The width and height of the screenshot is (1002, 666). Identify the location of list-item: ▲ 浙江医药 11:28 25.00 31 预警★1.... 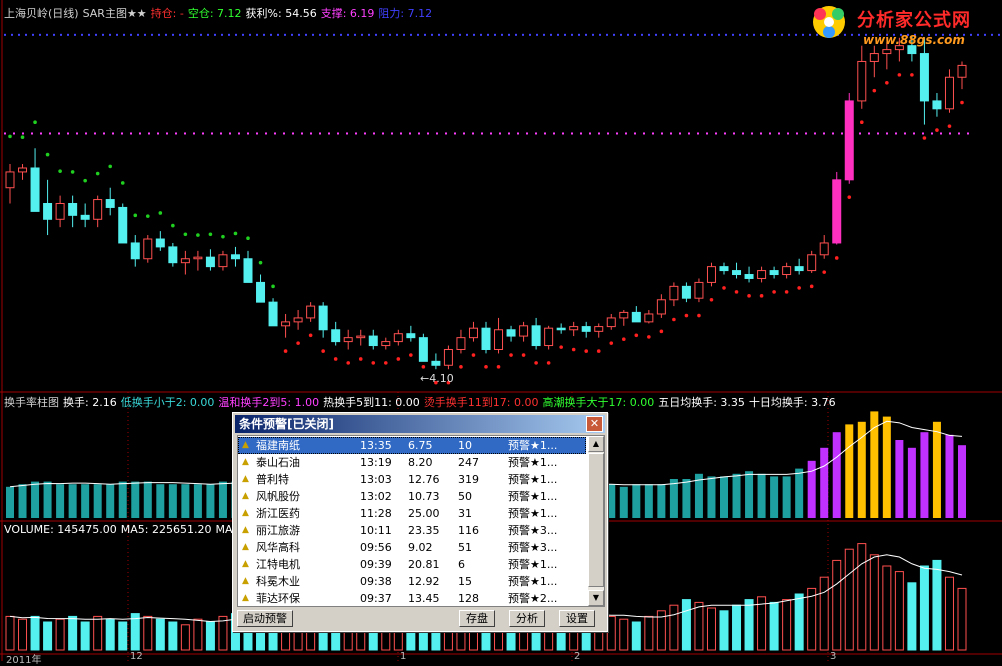
(412, 513).